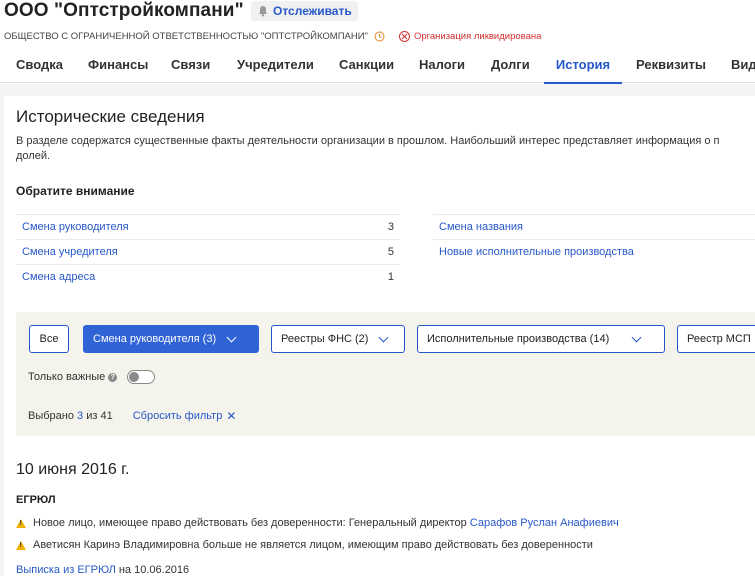  Describe the element at coordinates (481, 227) in the screenshot. I see `stat-link-name-change: Смена названия` at that location.